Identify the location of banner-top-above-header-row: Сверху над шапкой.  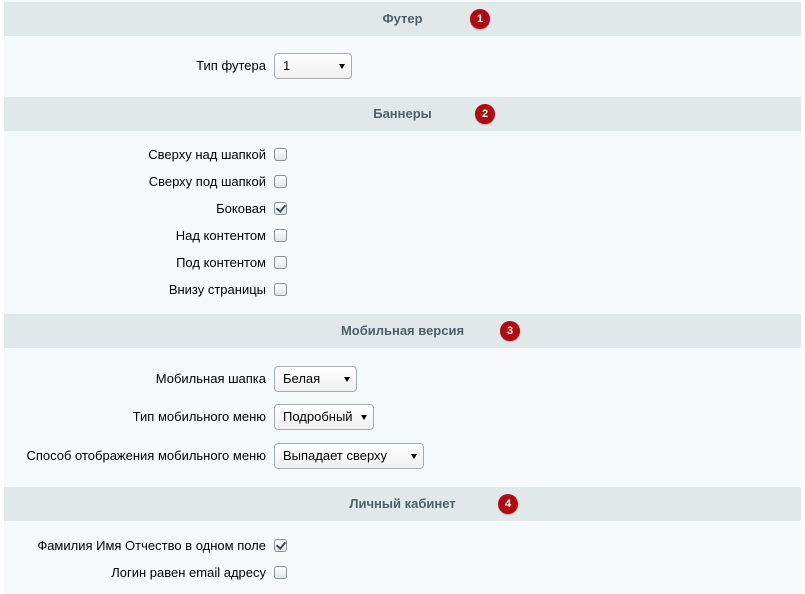
(402, 155).